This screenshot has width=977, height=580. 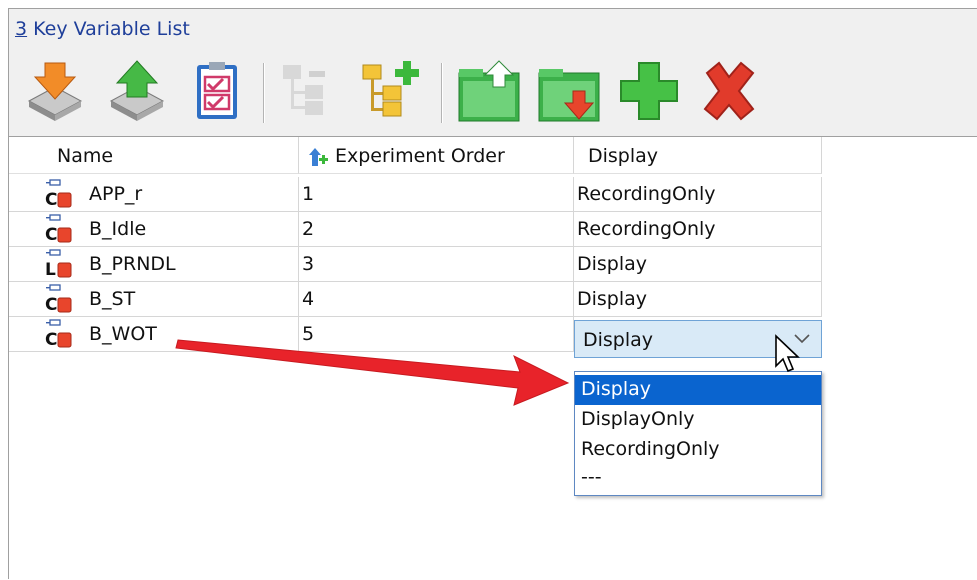 I want to click on column-header-name: Name, so click(x=154, y=155).